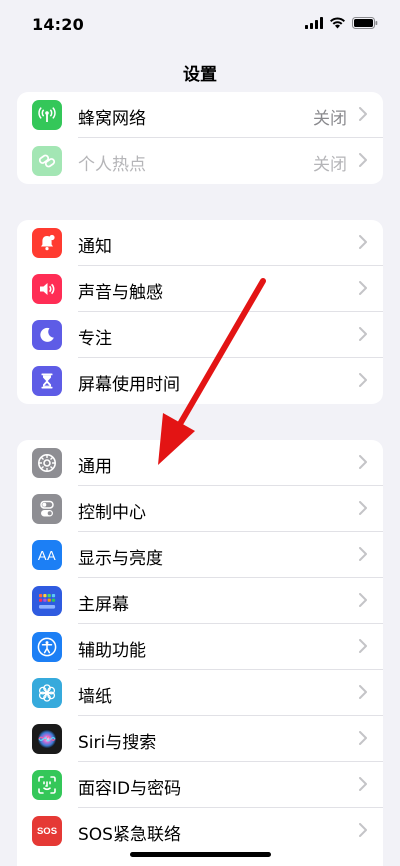 The image size is (400, 866). Describe the element at coordinates (47, 463) in the screenshot. I see `gear-icon` at that location.